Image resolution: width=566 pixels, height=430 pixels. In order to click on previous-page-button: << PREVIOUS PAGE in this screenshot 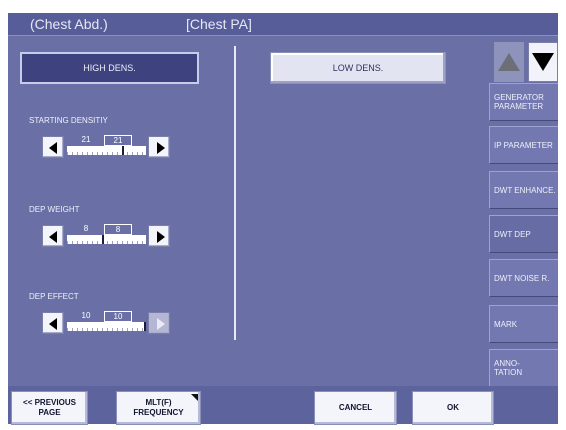, I will do `click(49, 408)`.